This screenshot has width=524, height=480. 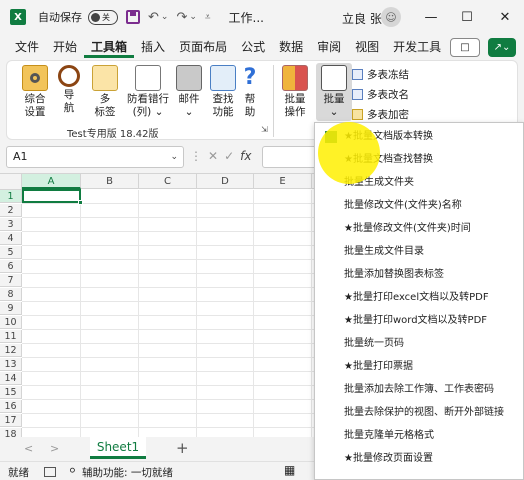 I want to click on normal-view-icon: ▦, so click(x=289, y=470).